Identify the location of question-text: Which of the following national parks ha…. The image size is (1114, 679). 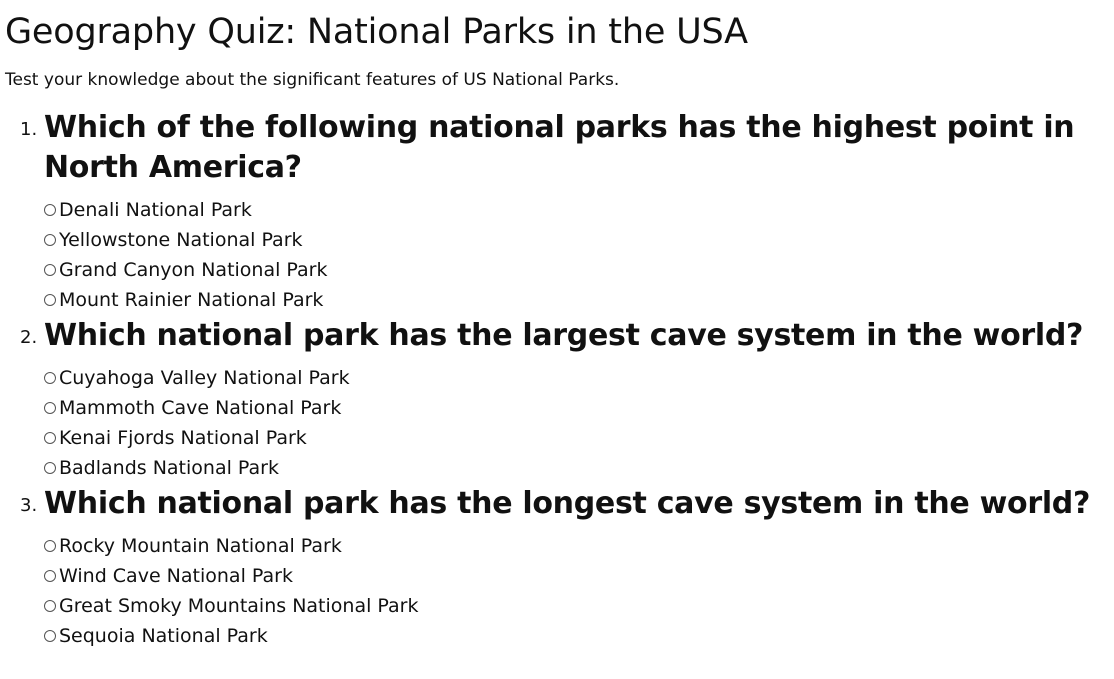
(559, 147).